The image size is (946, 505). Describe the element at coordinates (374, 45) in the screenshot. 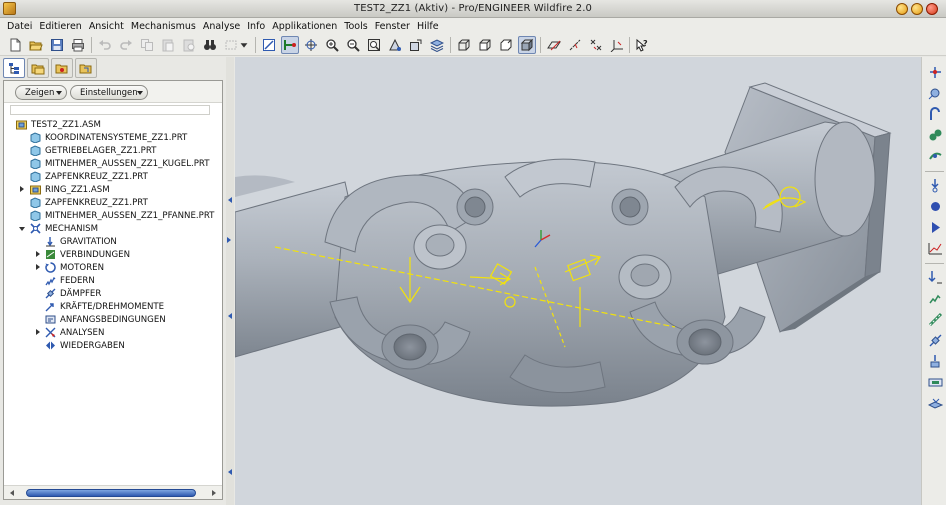

I see `refit-icon` at that location.